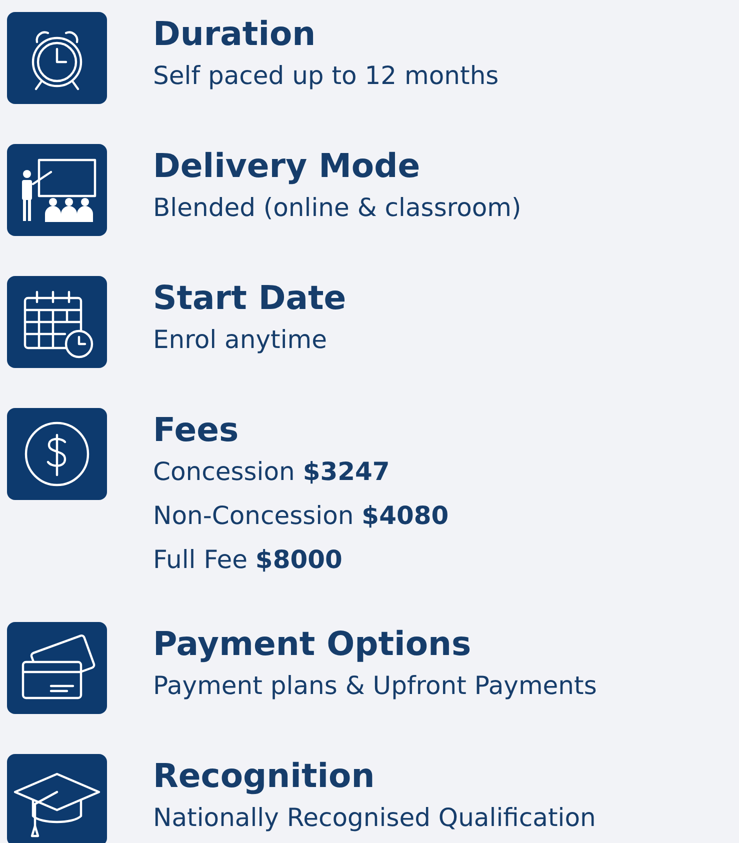 The image size is (739, 843). Describe the element at coordinates (57, 798) in the screenshot. I see `graduation-cap-icon` at that location.